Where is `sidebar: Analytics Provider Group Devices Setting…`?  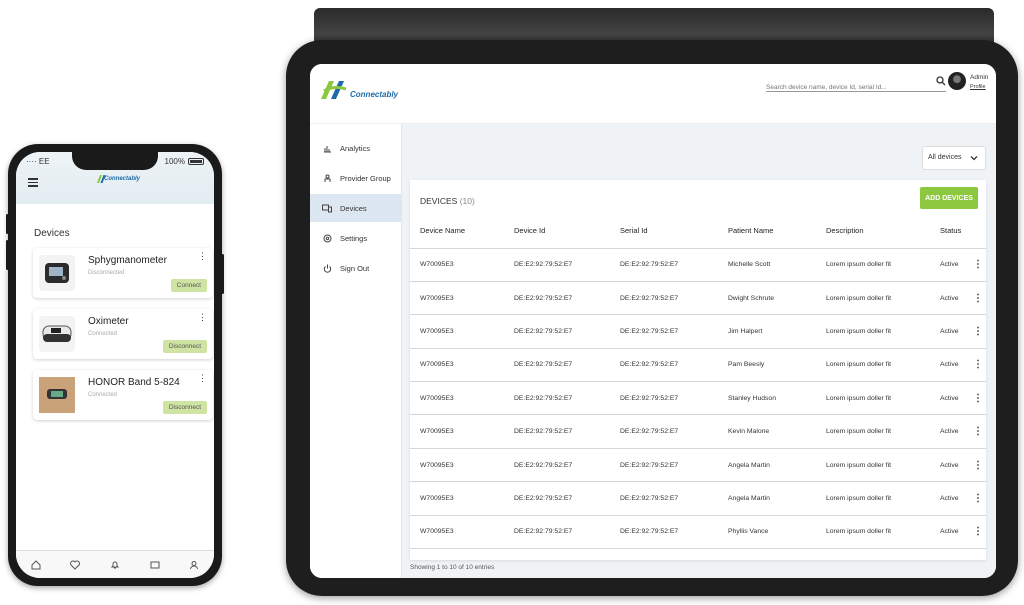
sidebar: Analytics Provider Group Devices Setting… is located at coordinates (356, 351).